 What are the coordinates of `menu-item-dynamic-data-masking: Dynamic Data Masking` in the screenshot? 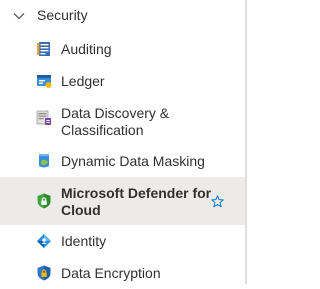 It's located at (122, 161).